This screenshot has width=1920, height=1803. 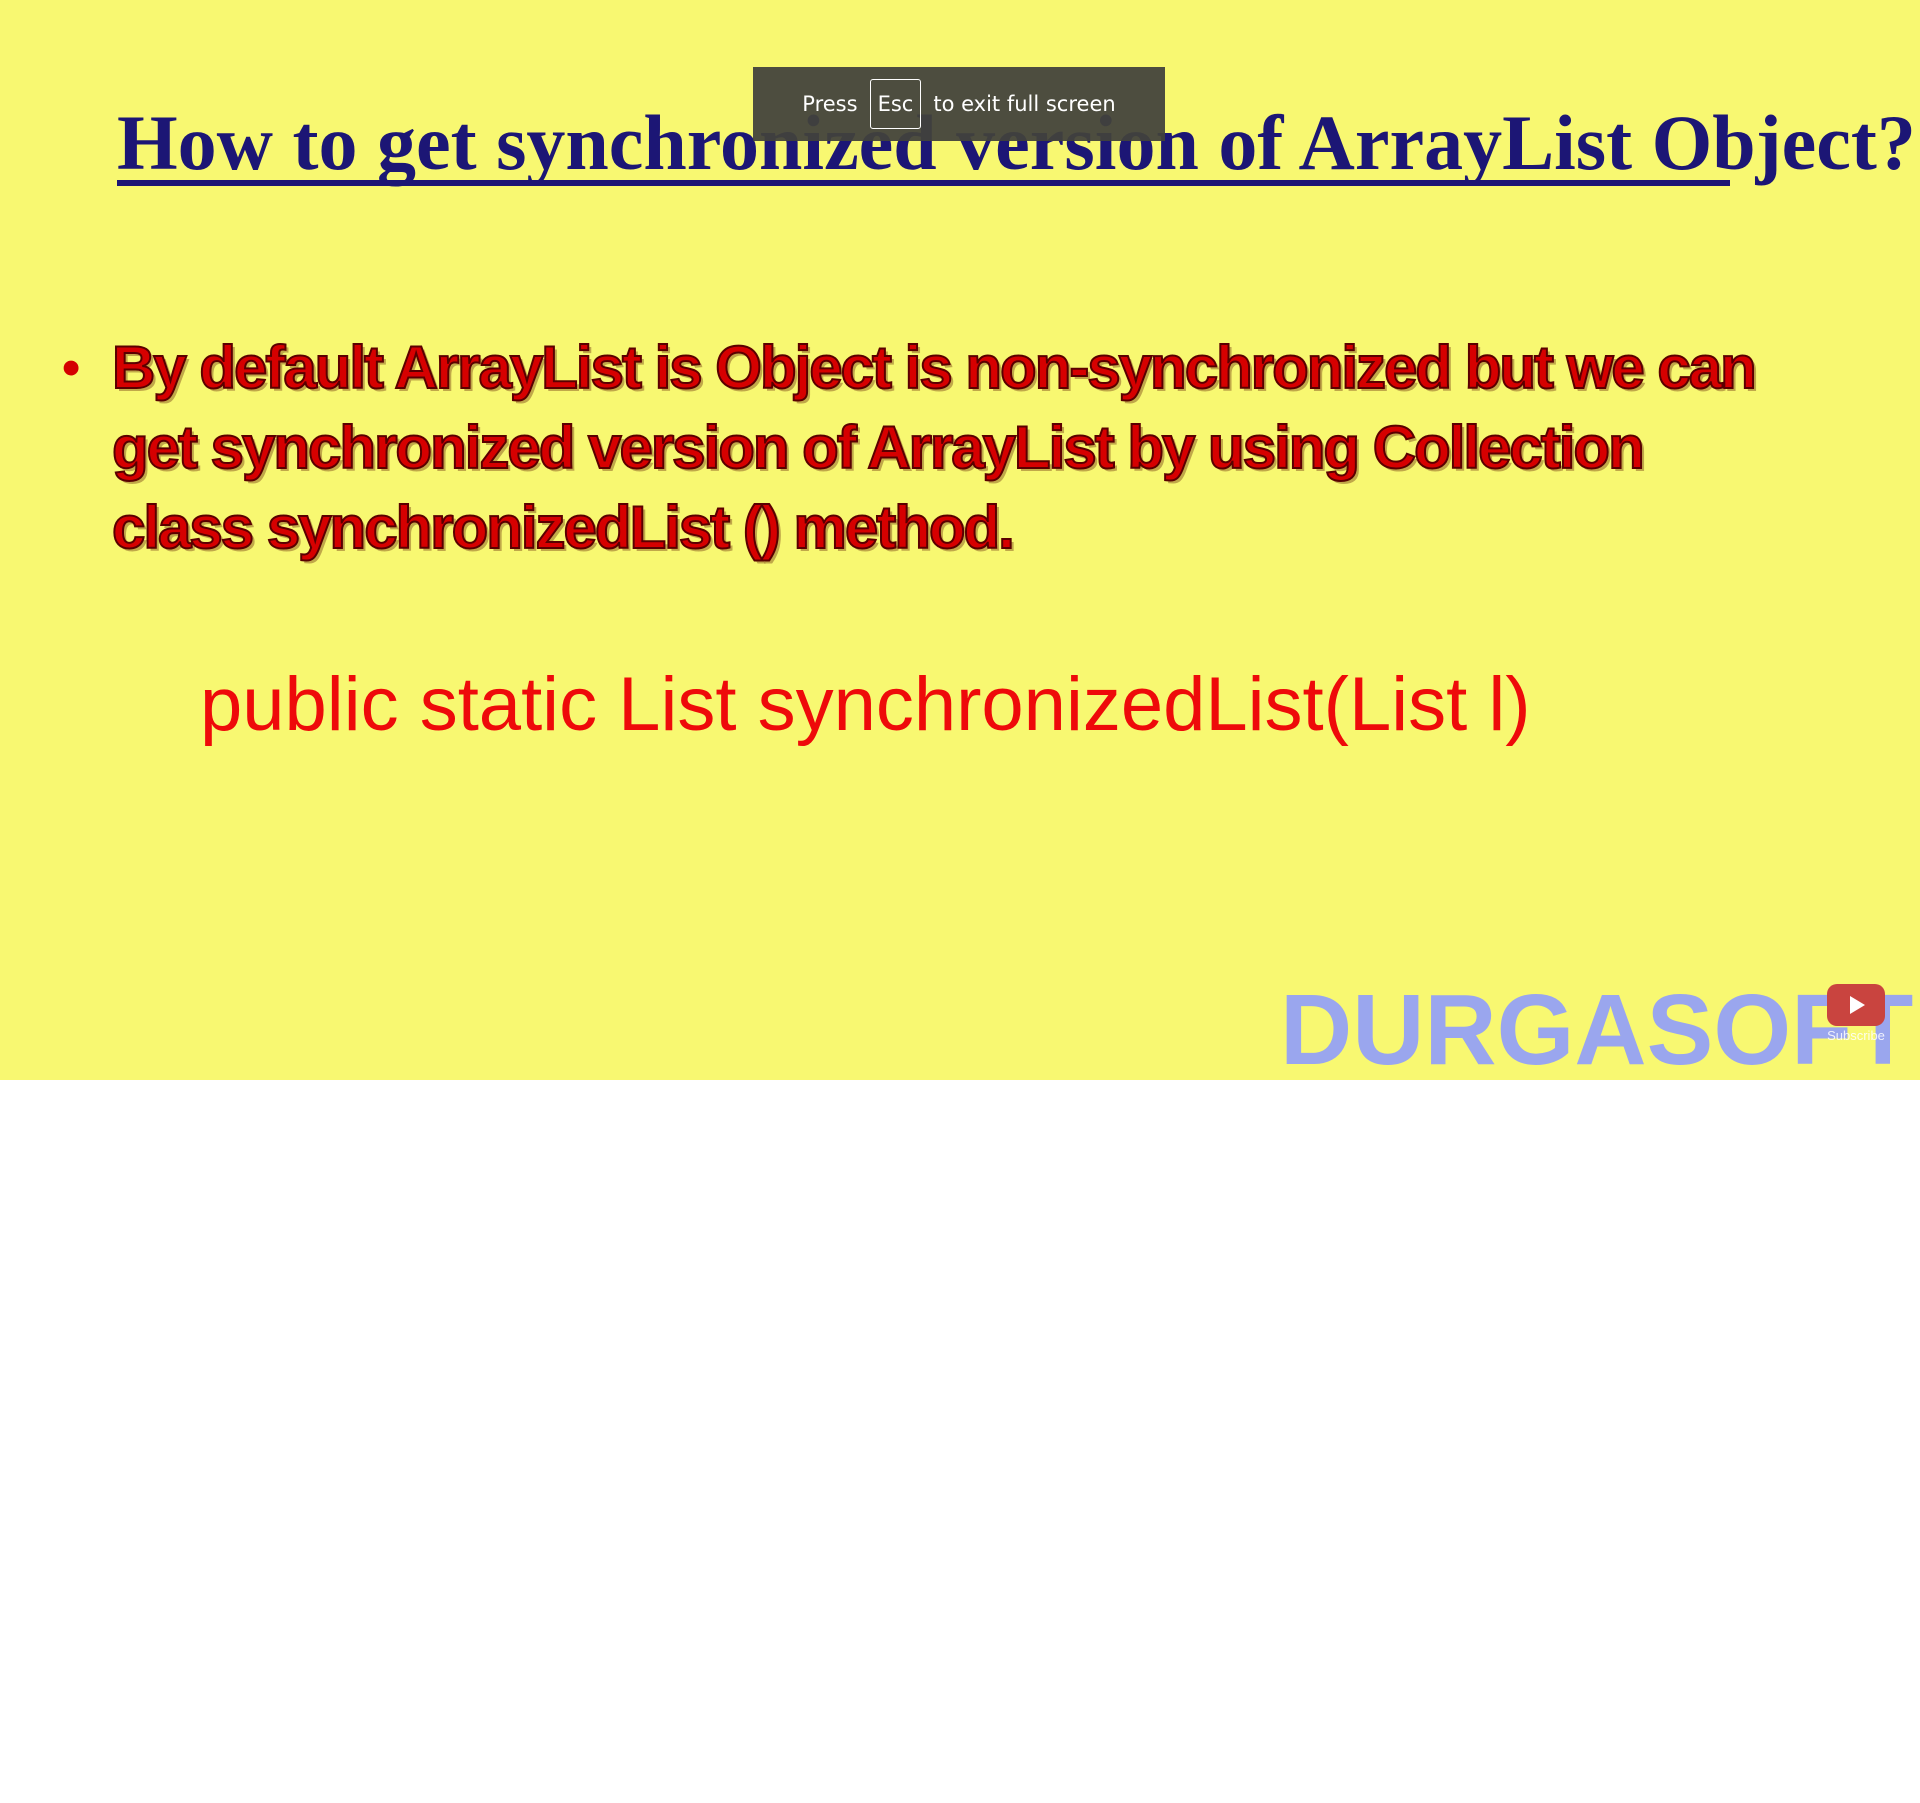 I want to click on youtube-play-icon, so click(x=1856, y=1005).